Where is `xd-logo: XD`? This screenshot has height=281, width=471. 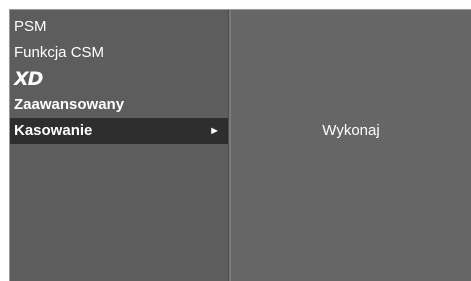 xd-logo: XD is located at coordinates (28, 79).